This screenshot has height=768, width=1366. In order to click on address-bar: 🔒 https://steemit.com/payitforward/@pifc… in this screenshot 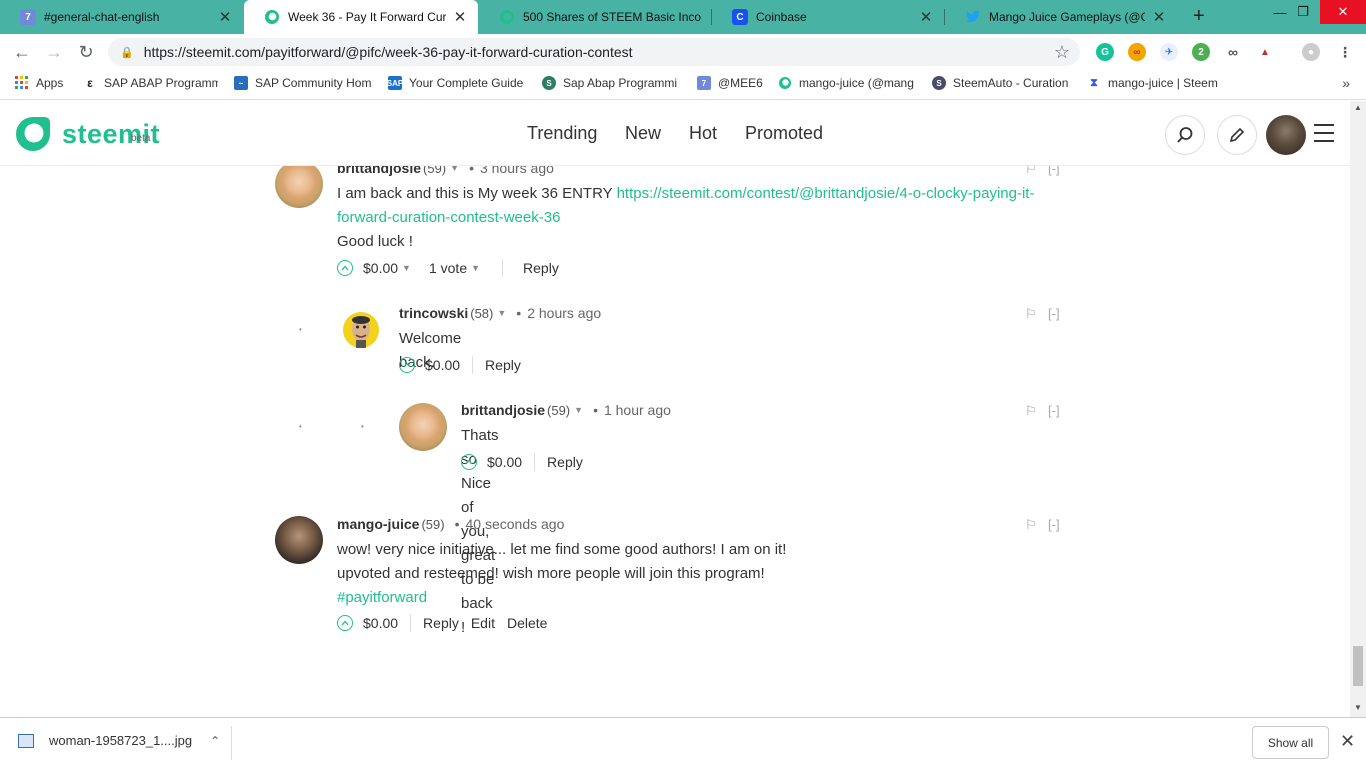, I will do `click(594, 52)`.